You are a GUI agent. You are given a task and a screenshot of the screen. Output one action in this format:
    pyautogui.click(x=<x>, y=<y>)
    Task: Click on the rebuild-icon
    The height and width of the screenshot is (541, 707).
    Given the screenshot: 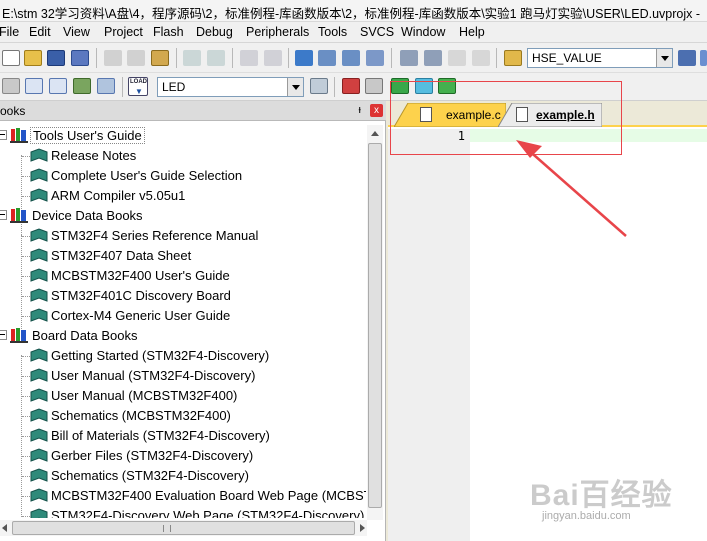 What is the action you would take?
    pyautogui.click(x=58, y=86)
    